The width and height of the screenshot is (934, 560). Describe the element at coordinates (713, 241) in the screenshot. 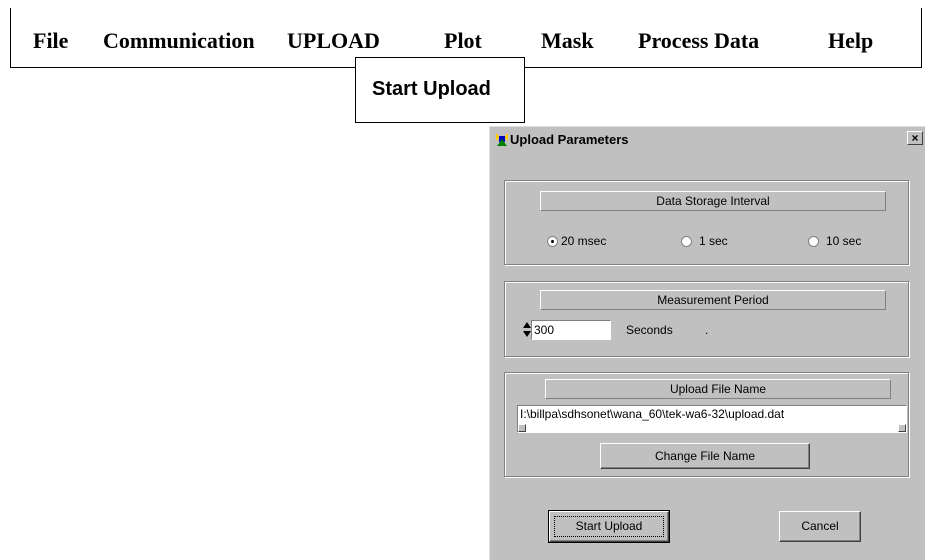

I see `radio-1-sec-label: 1 sec` at that location.